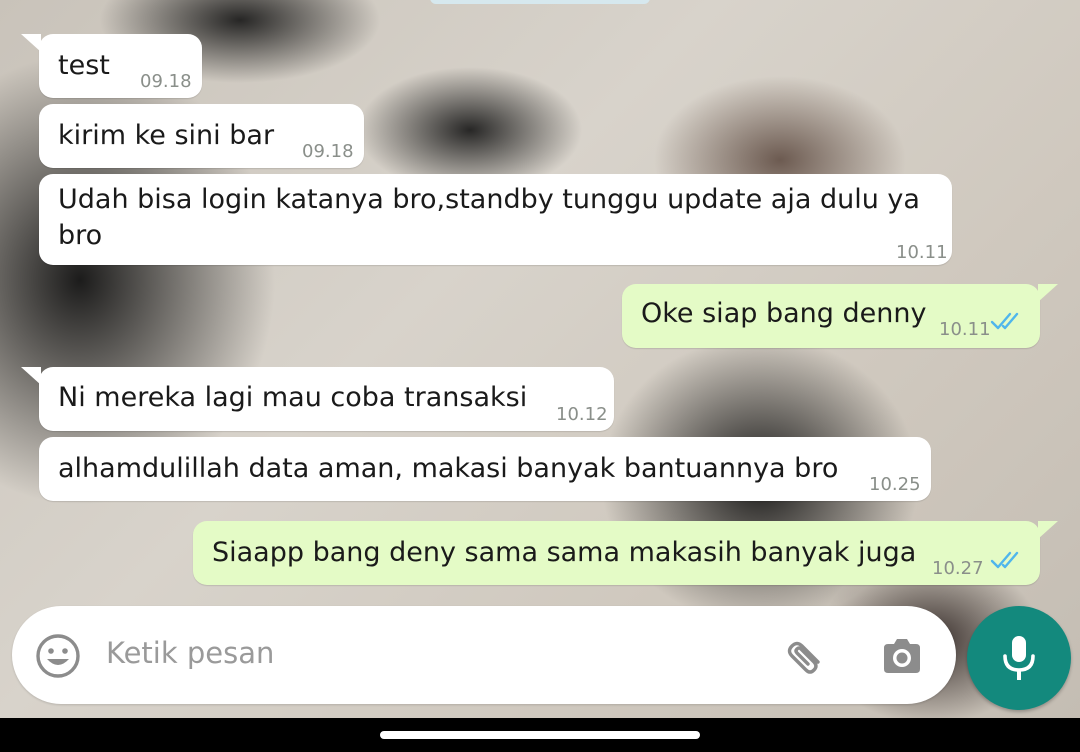 The width and height of the screenshot is (1080, 752). I want to click on emoji-icon, so click(58, 656).